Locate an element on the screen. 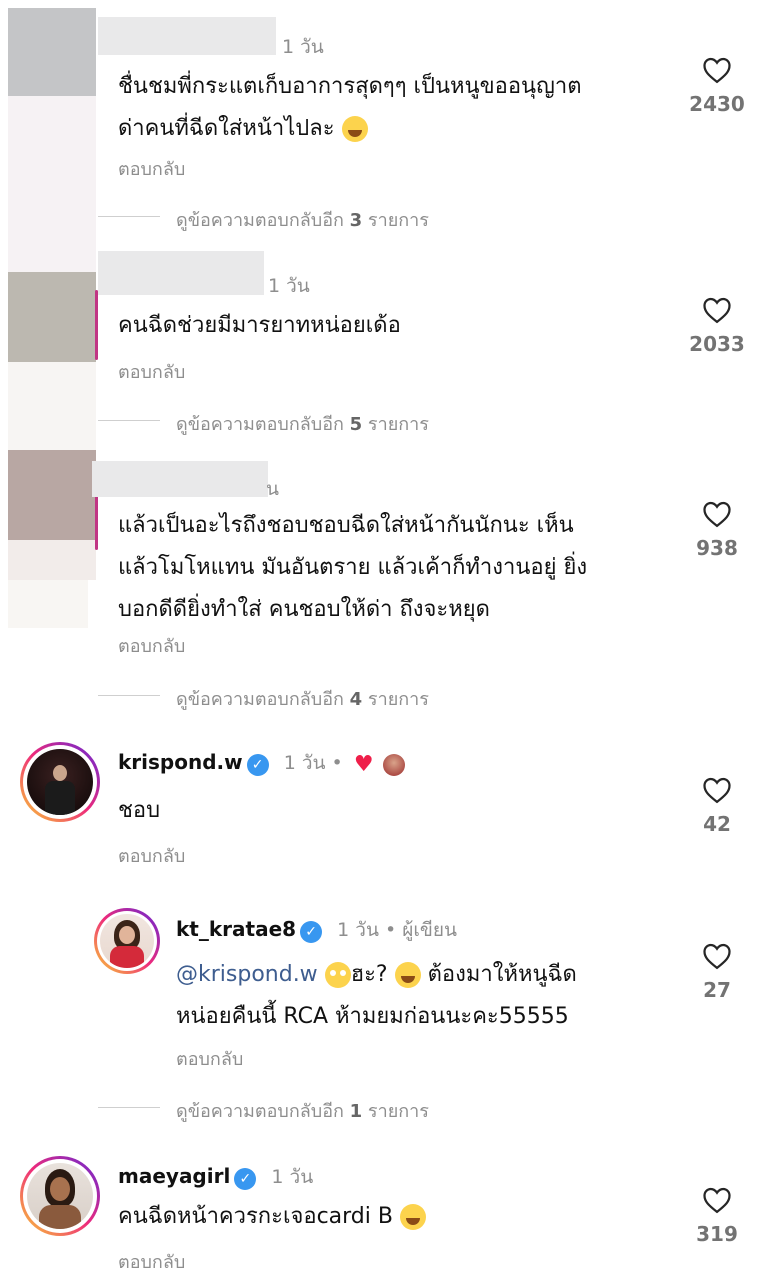 The image size is (770, 1280). comment-text: คนฉีดช่วยมีมารยาทหน่อยเด้อ is located at coordinates (398, 326).